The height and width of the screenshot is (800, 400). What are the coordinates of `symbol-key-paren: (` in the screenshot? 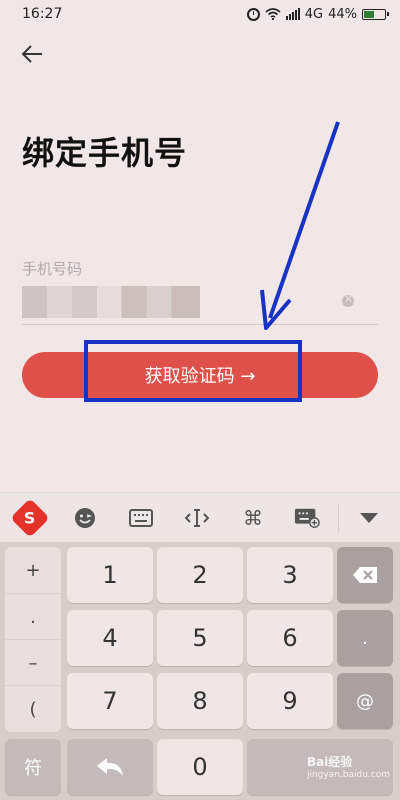 It's located at (33, 708).